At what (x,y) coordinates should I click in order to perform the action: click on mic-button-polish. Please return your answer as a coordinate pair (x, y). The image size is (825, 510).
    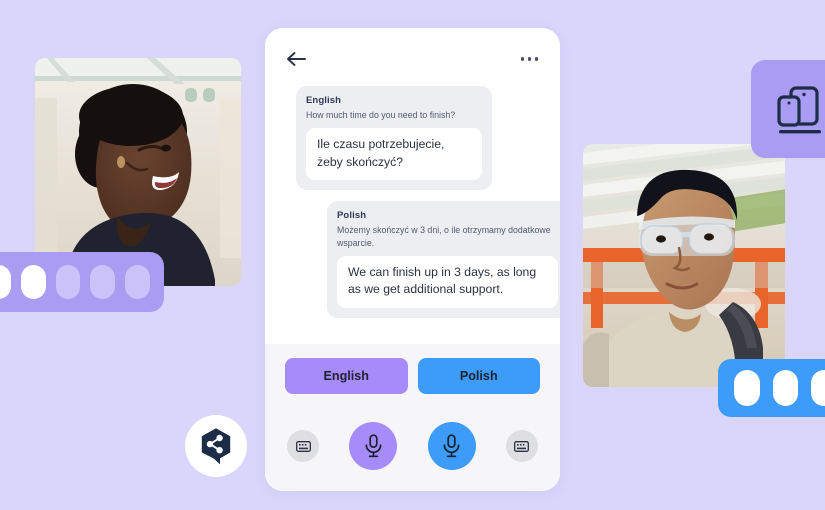
    Looking at the image, I should click on (451, 446).